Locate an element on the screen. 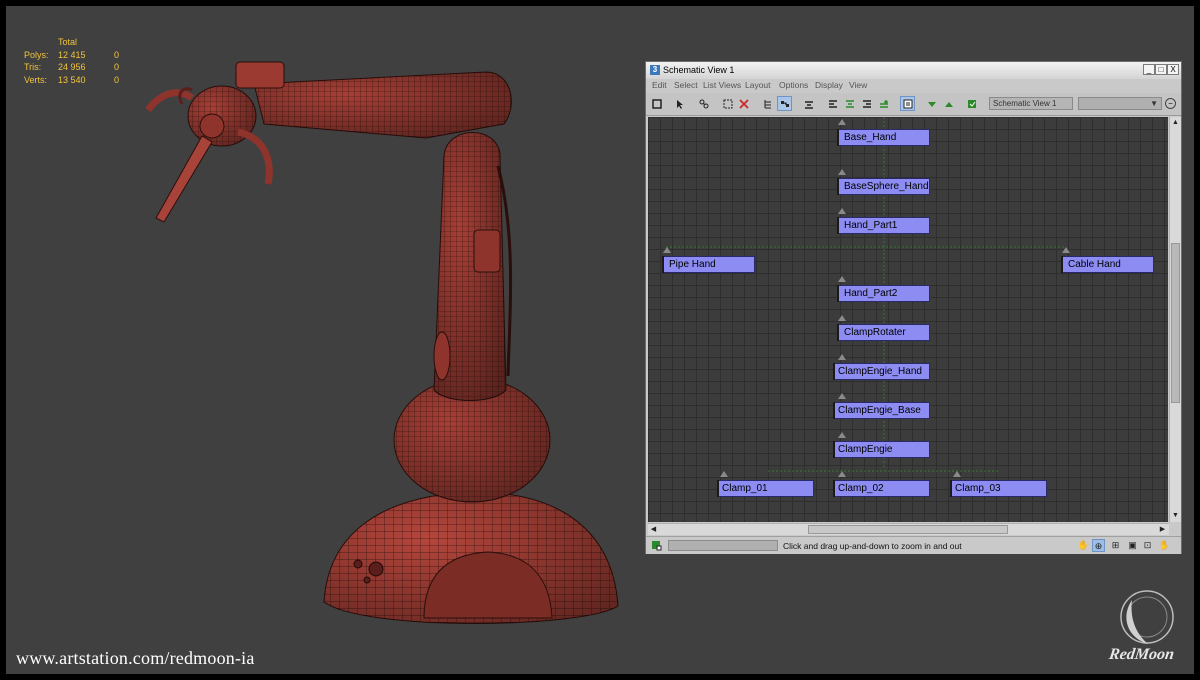 This screenshot has height=680, width=1200. node-hand-part2: Hand_Part2 is located at coordinates (883, 293).